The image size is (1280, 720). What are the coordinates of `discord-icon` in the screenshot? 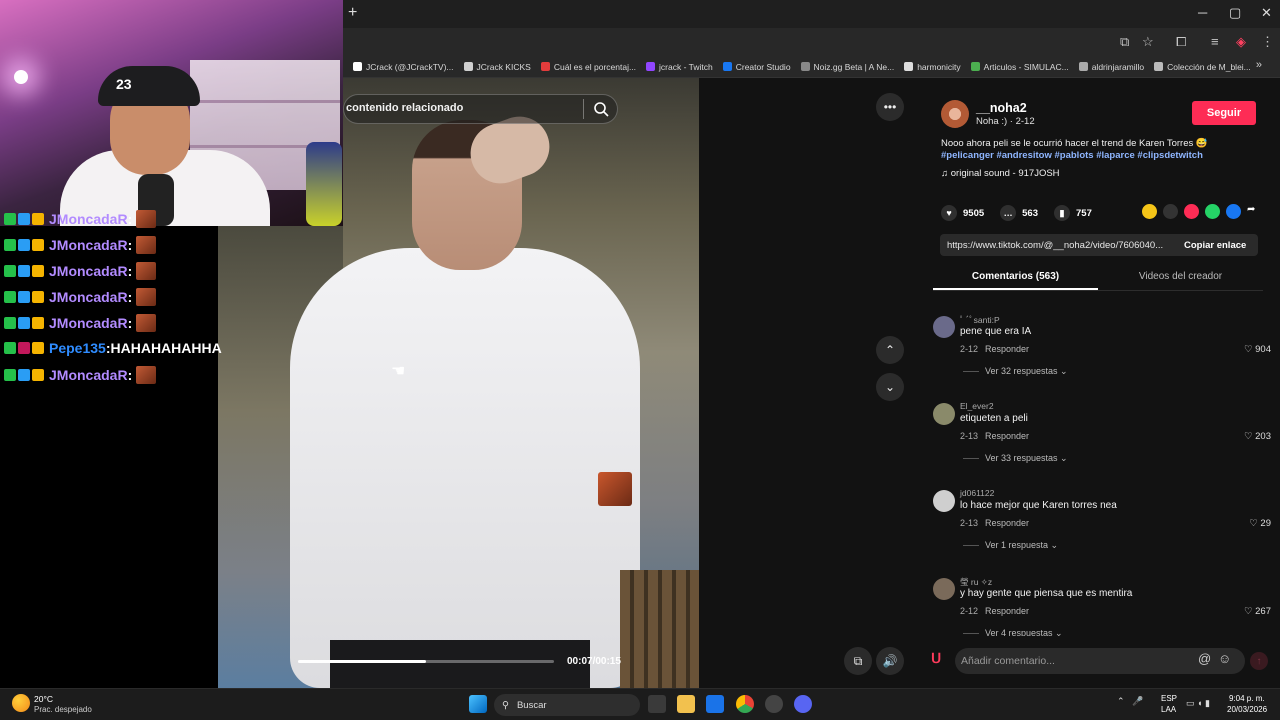 It's located at (803, 704).